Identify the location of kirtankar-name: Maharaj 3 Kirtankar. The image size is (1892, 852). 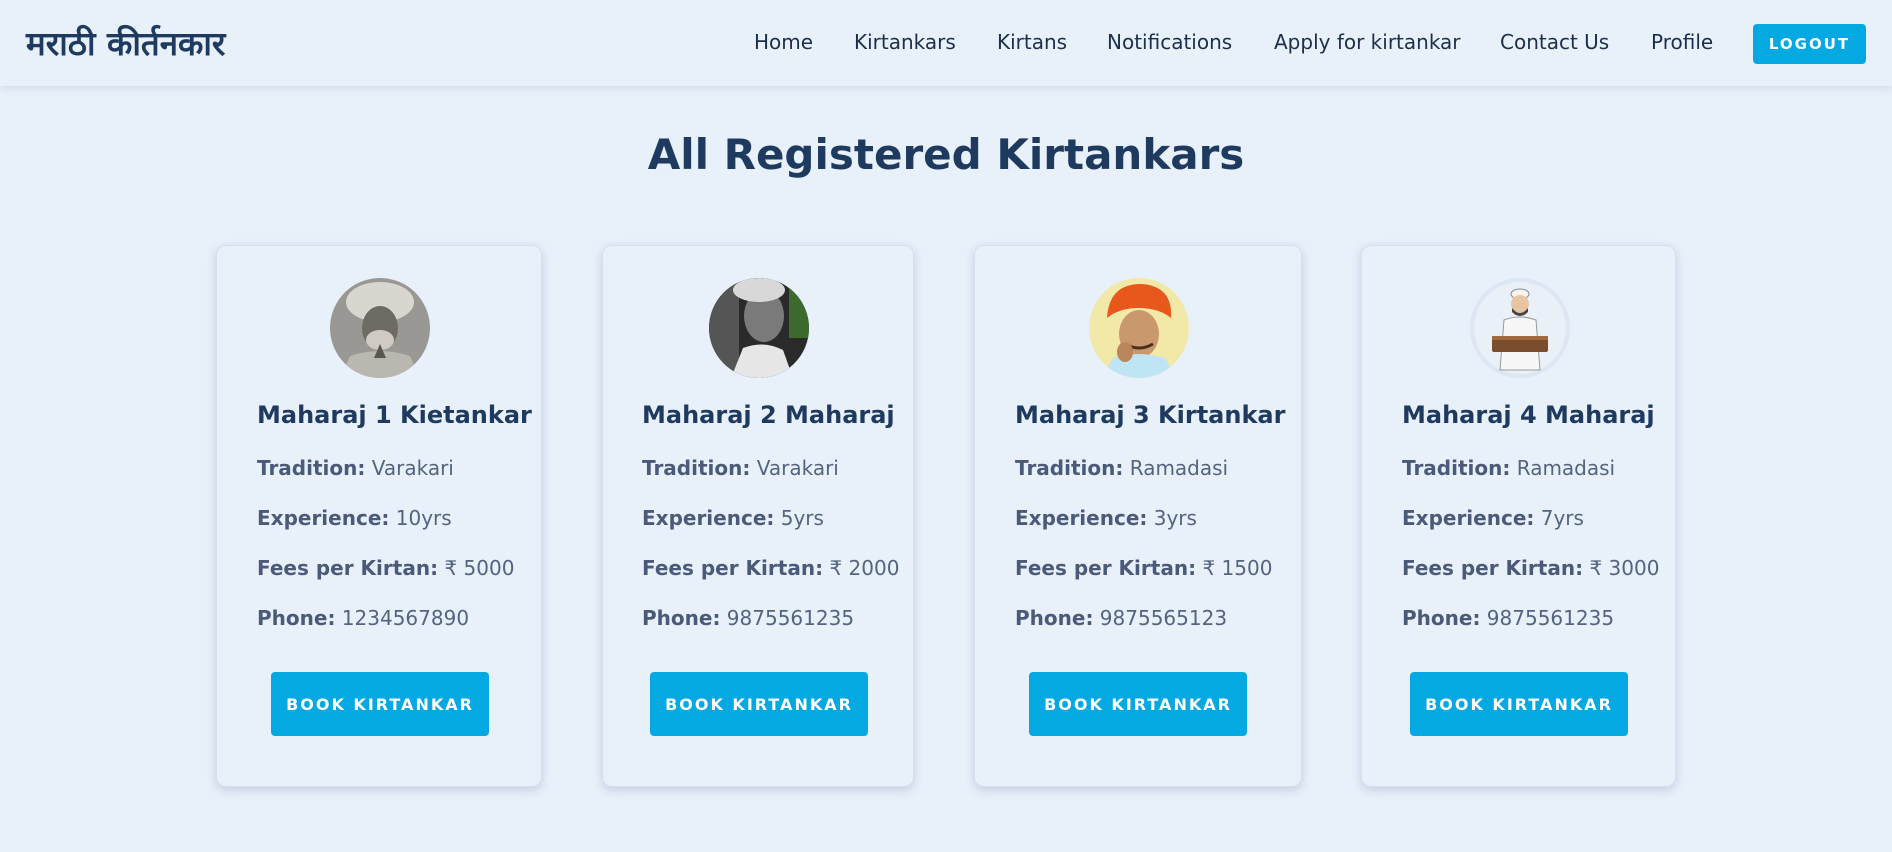
(1150, 415).